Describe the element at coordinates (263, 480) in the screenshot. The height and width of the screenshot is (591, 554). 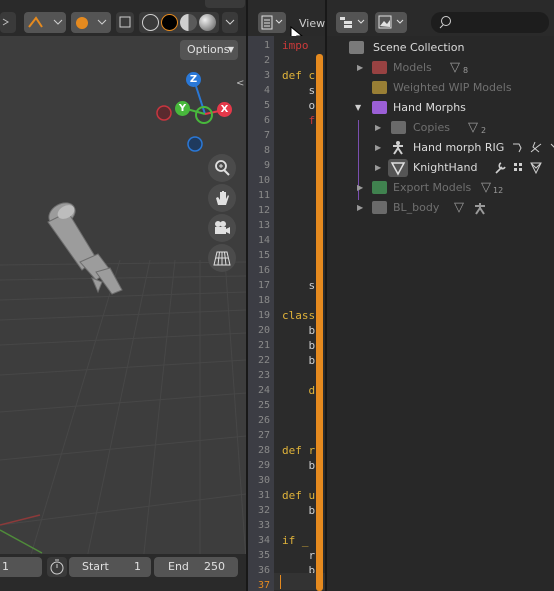
I see `line-number: 30` at that location.